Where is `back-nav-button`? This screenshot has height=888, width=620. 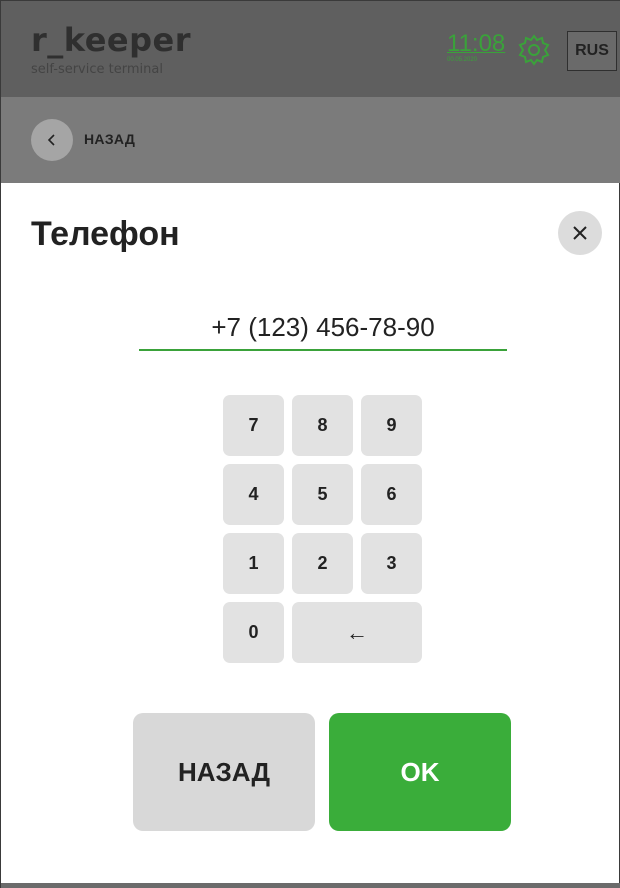
back-nav-button is located at coordinates (52, 140).